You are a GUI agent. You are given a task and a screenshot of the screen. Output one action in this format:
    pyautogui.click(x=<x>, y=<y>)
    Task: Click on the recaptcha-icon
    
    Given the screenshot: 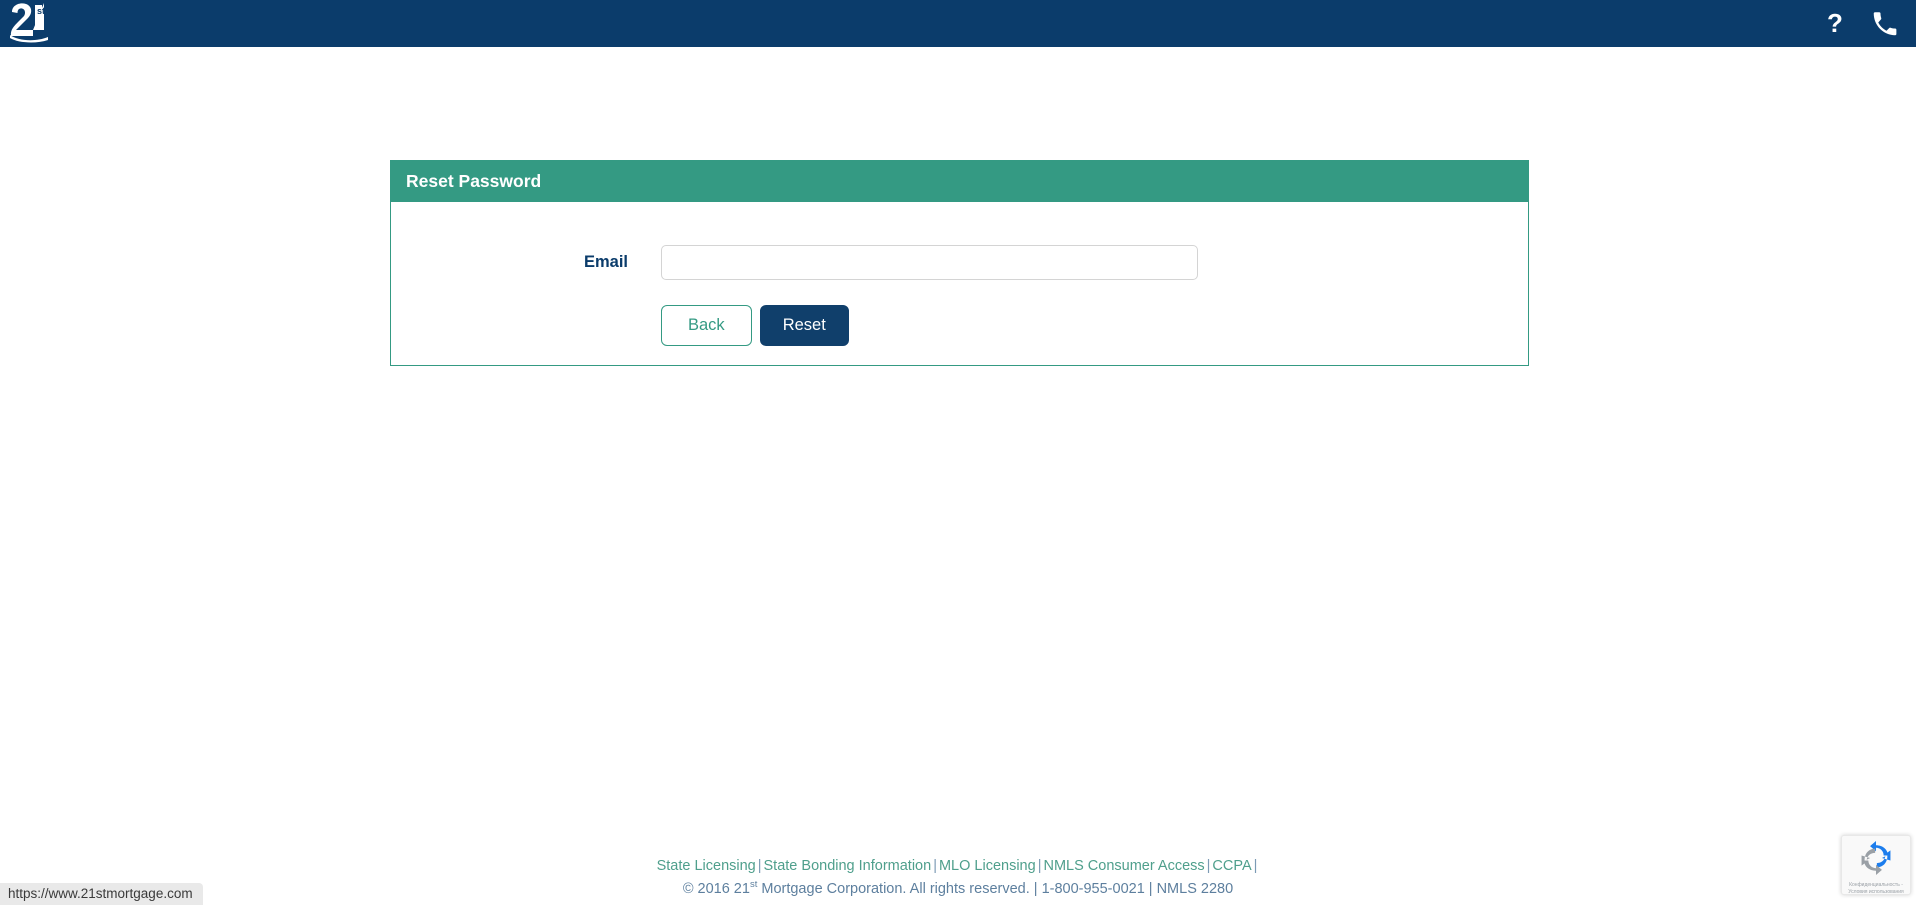 What is the action you would take?
    pyautogui.click(x=1876, y=858)
    